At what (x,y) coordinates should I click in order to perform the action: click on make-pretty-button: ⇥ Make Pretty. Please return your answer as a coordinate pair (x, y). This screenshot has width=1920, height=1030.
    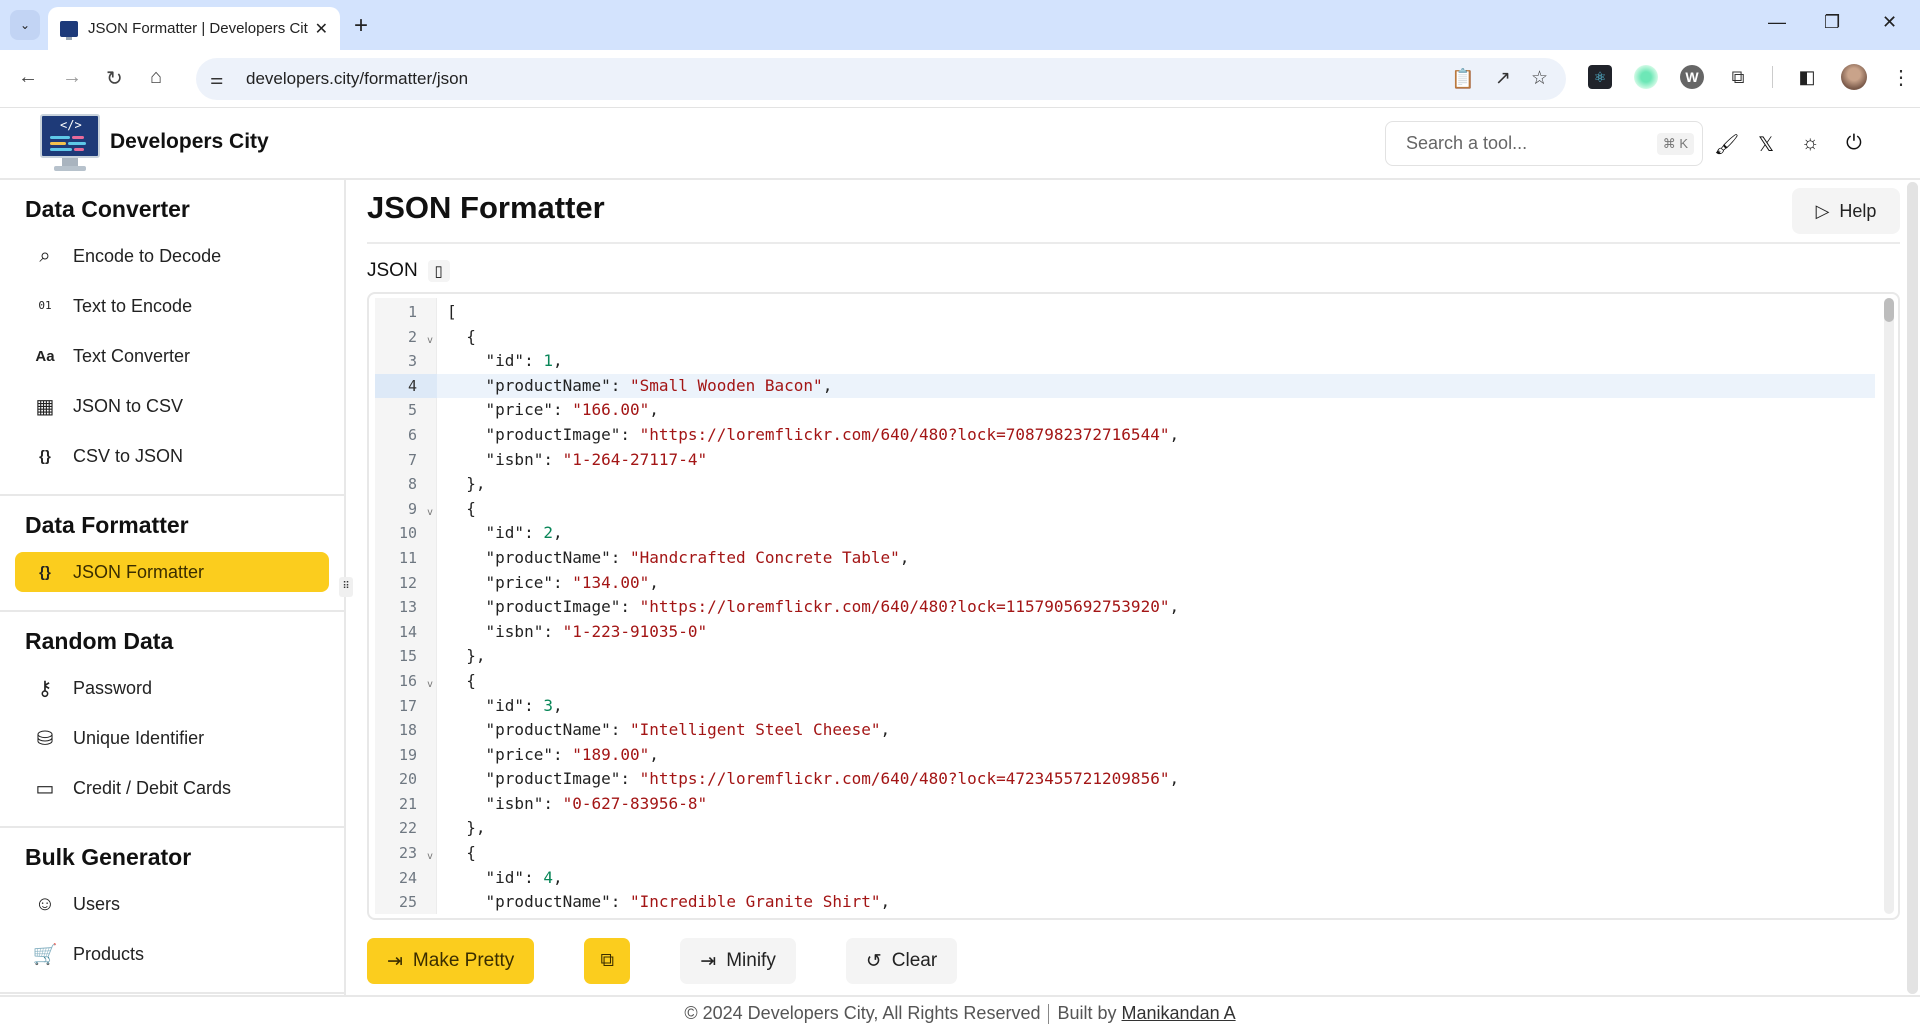
    Looking at the image, I should click on (451, 961).